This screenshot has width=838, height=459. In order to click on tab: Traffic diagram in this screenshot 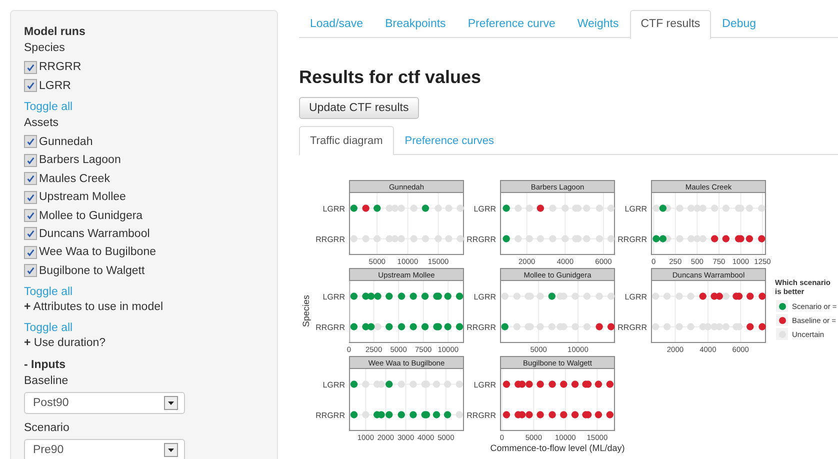, I will do `click(346, 140)`.